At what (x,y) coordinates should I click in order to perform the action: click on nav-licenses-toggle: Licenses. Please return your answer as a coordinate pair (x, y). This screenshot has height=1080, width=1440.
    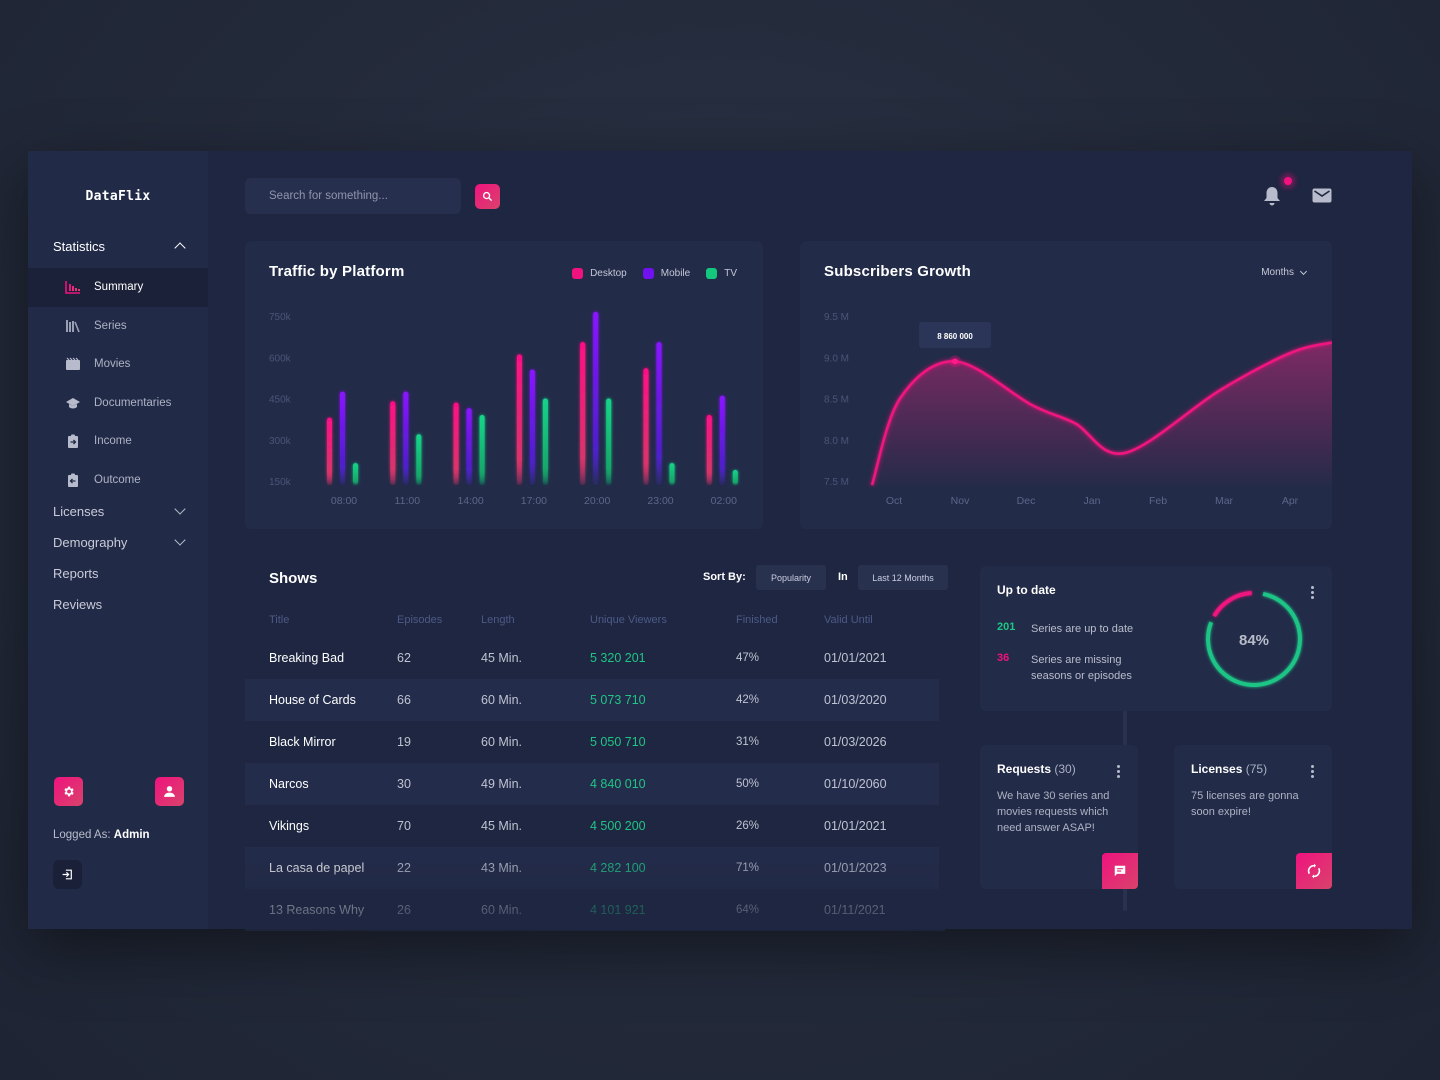
    Looking at the image, I should click on (118, 511).